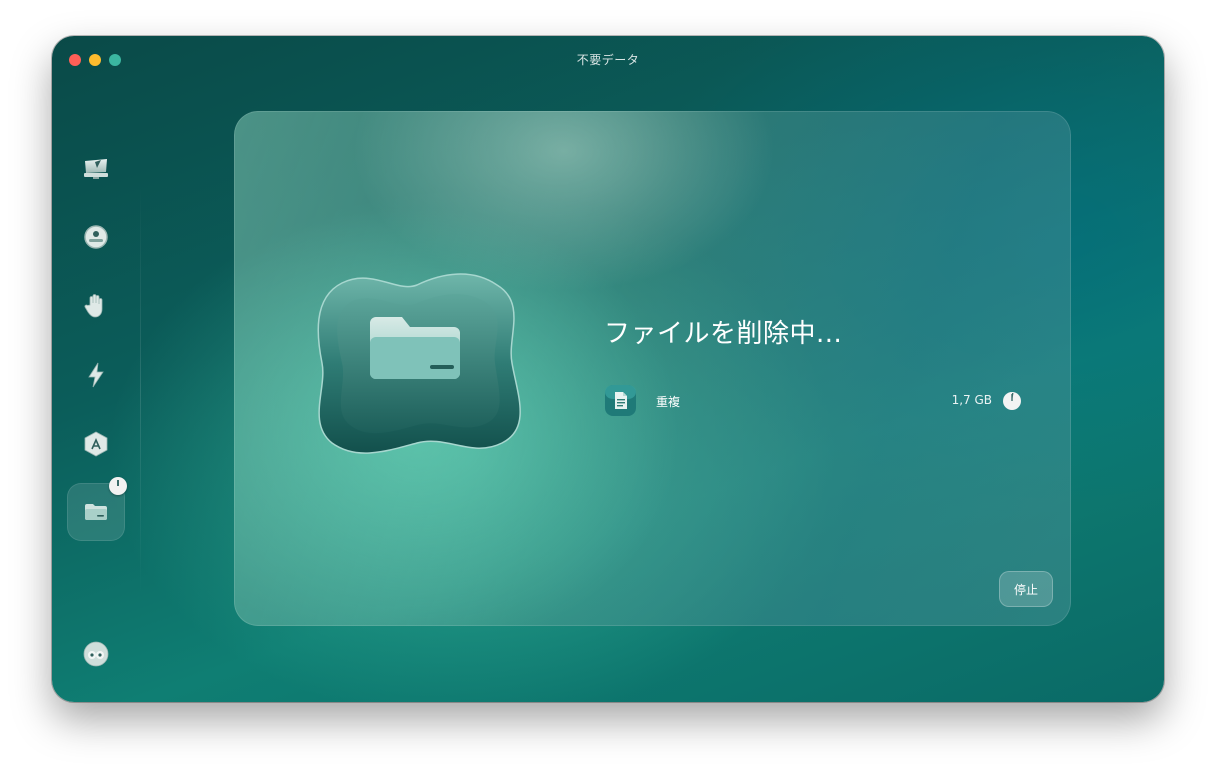 The height and width of the screenshot is (771, 1216). What do you see at coordinates (971, 400) in the screenshot?
I see `task-size: 1,7 GB` at bounding box center [971, 400].